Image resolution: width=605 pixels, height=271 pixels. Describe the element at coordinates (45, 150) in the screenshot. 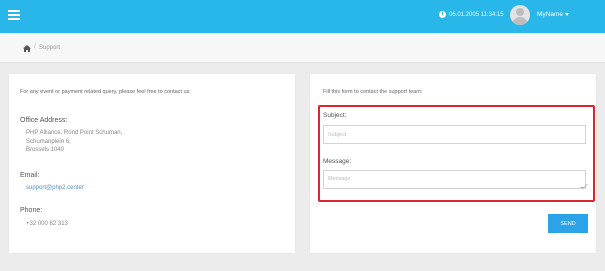

I see `office-address-line: Brussels 1040` at that location.